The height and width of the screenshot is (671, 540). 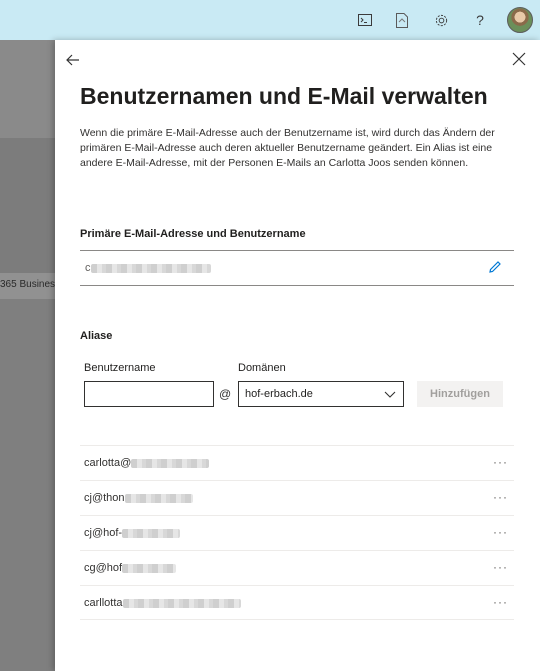 I want to click on gear-icon, so click(x=441, y=20).